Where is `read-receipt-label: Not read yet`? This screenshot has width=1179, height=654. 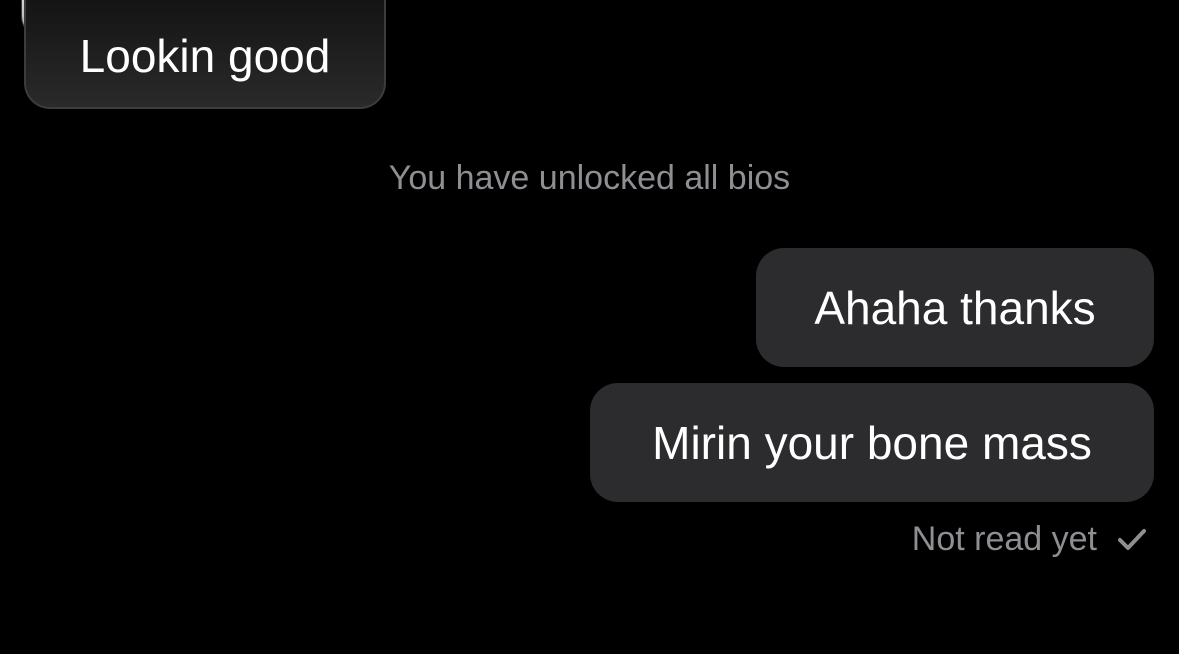 read-receipt-label: Not read yet is located at coordinates (1004, 539).